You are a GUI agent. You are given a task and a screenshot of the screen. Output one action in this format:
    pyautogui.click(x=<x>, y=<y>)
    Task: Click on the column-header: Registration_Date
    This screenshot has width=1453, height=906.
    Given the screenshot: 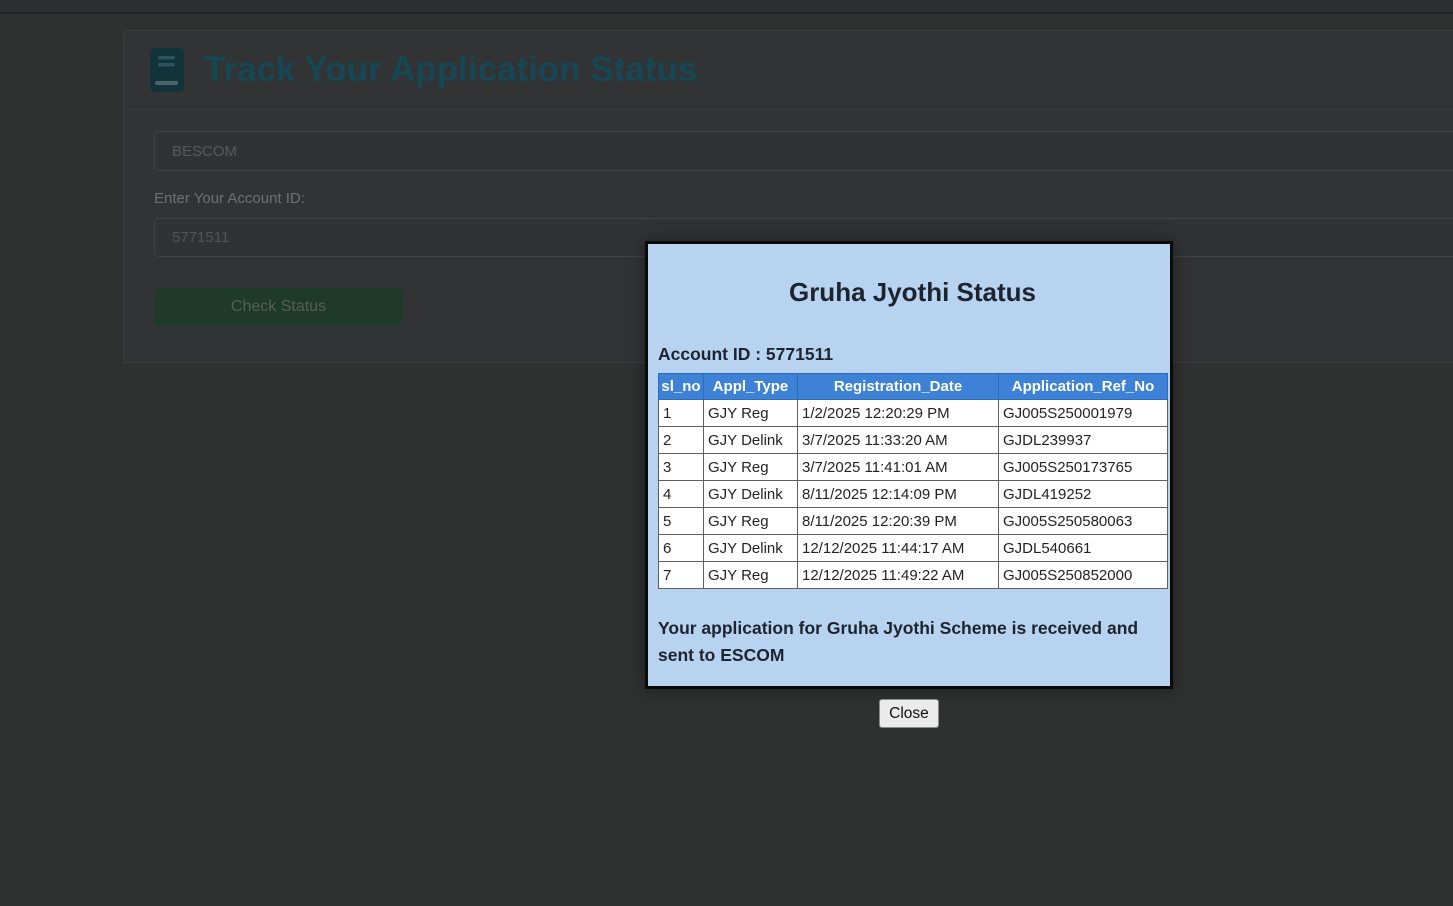 What is the action you would take?
    pyautogui.click(x=898, y=386)
    